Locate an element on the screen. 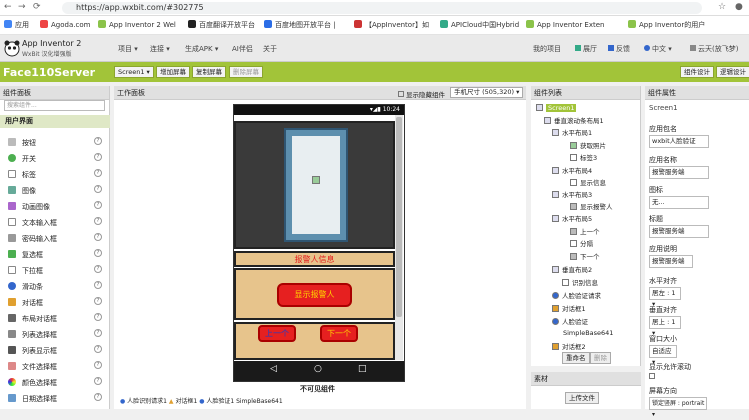 The image size is (749, 420). app-description-input: 报警服务端 is located at coordinates (671, 261).